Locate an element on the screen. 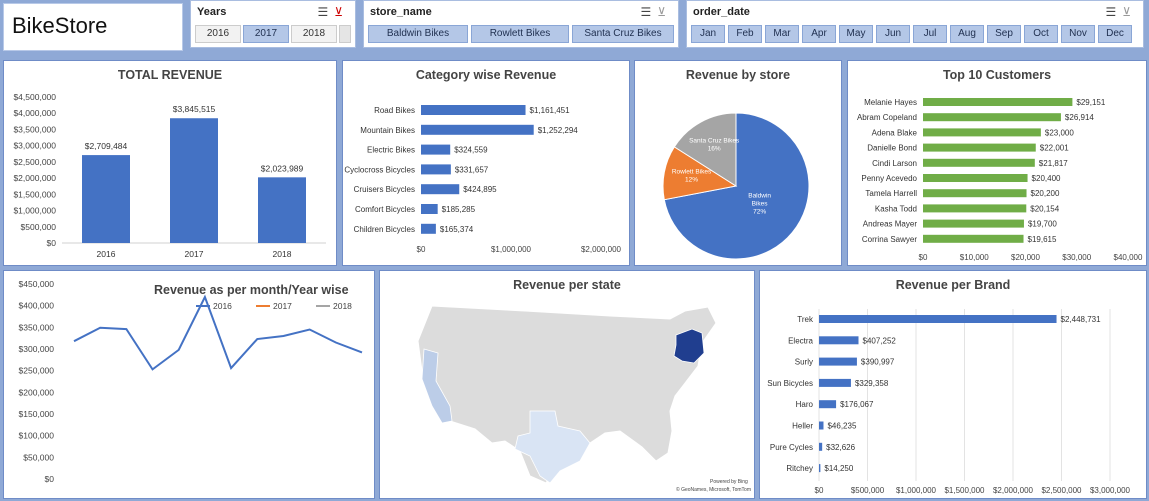 This screenshot has width=1149, height=501. category-label: Abram Copeland is located at coordinates (887, 117).